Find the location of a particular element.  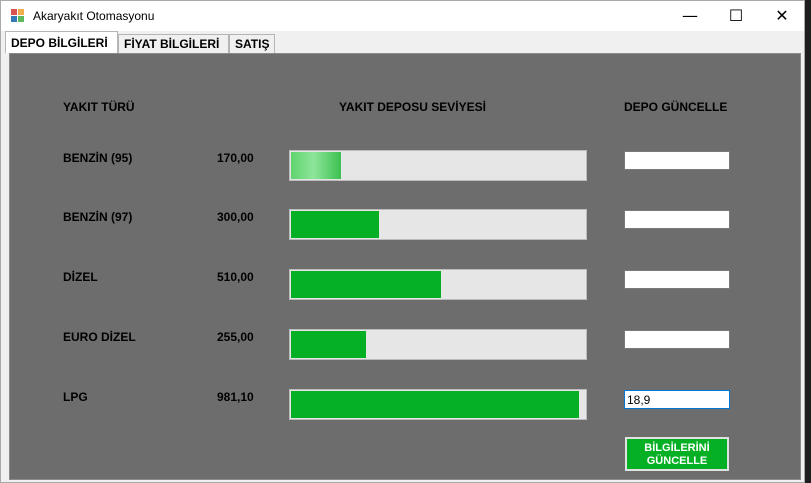

tank-update-input-dizel is located at coordinates (677, 279).